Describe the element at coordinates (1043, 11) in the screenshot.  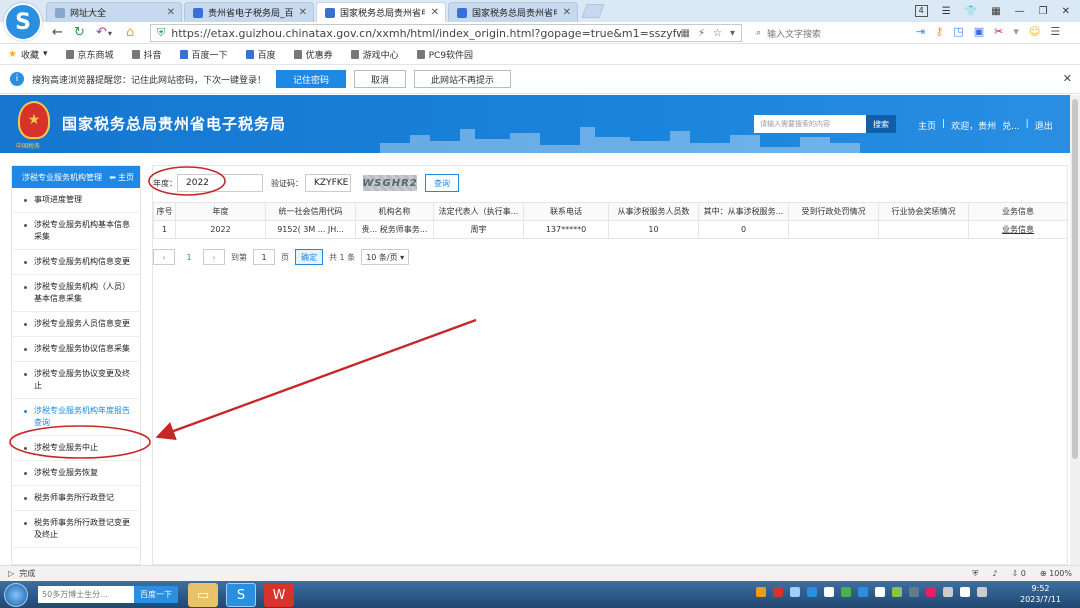
I see `maximize-icon: ❐` at that location.